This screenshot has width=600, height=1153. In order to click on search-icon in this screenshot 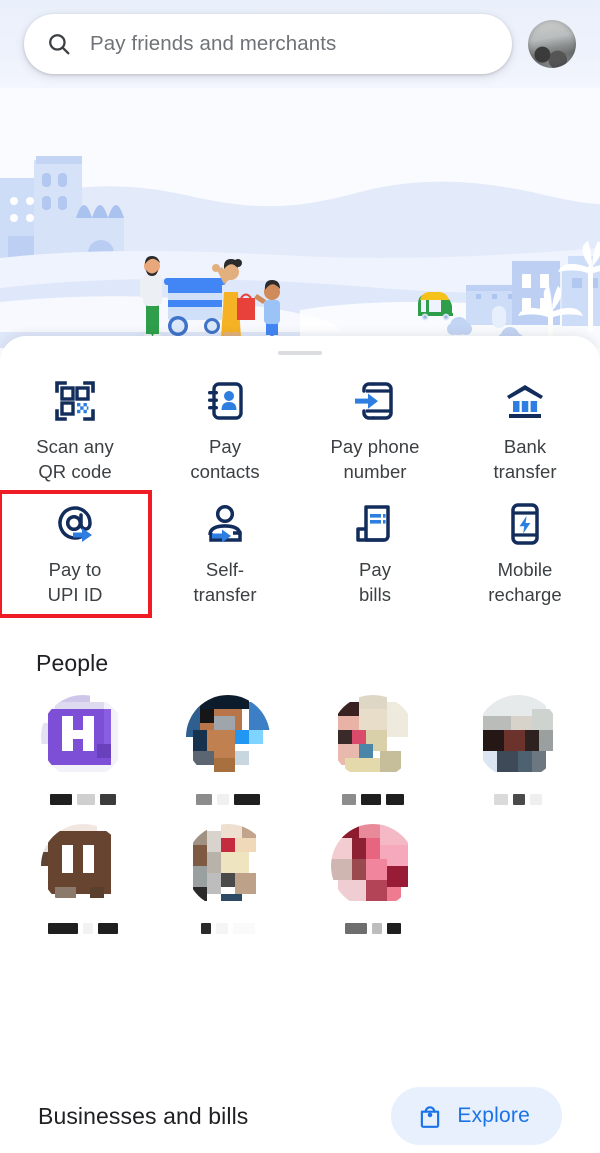, I will do `click(59, 44)`.